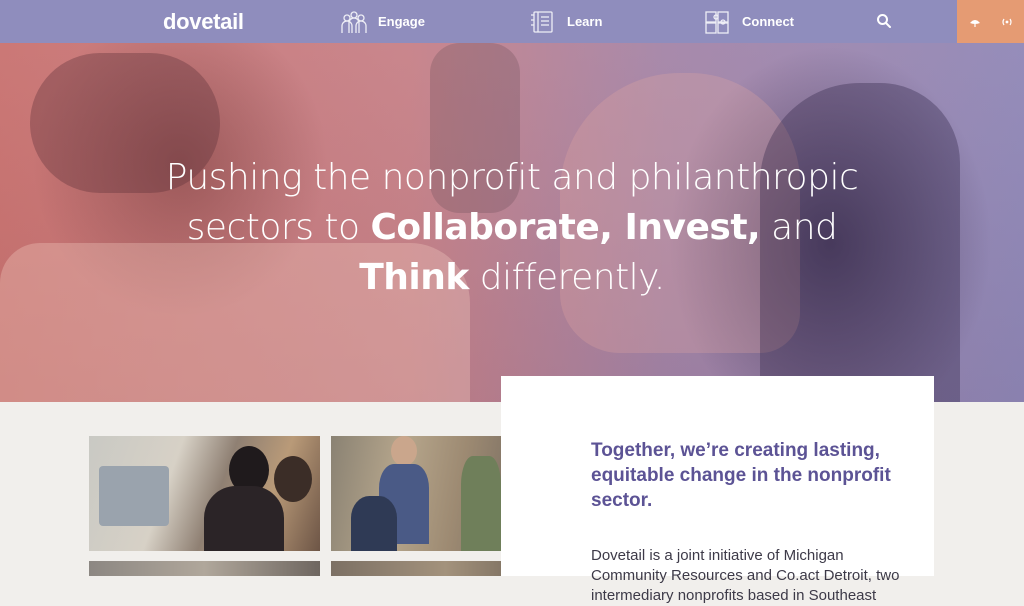 The image size is (1024, 606). Describe the element at coordinates (1007, 22) in the screenshot. I see `signal-icon` at that location.